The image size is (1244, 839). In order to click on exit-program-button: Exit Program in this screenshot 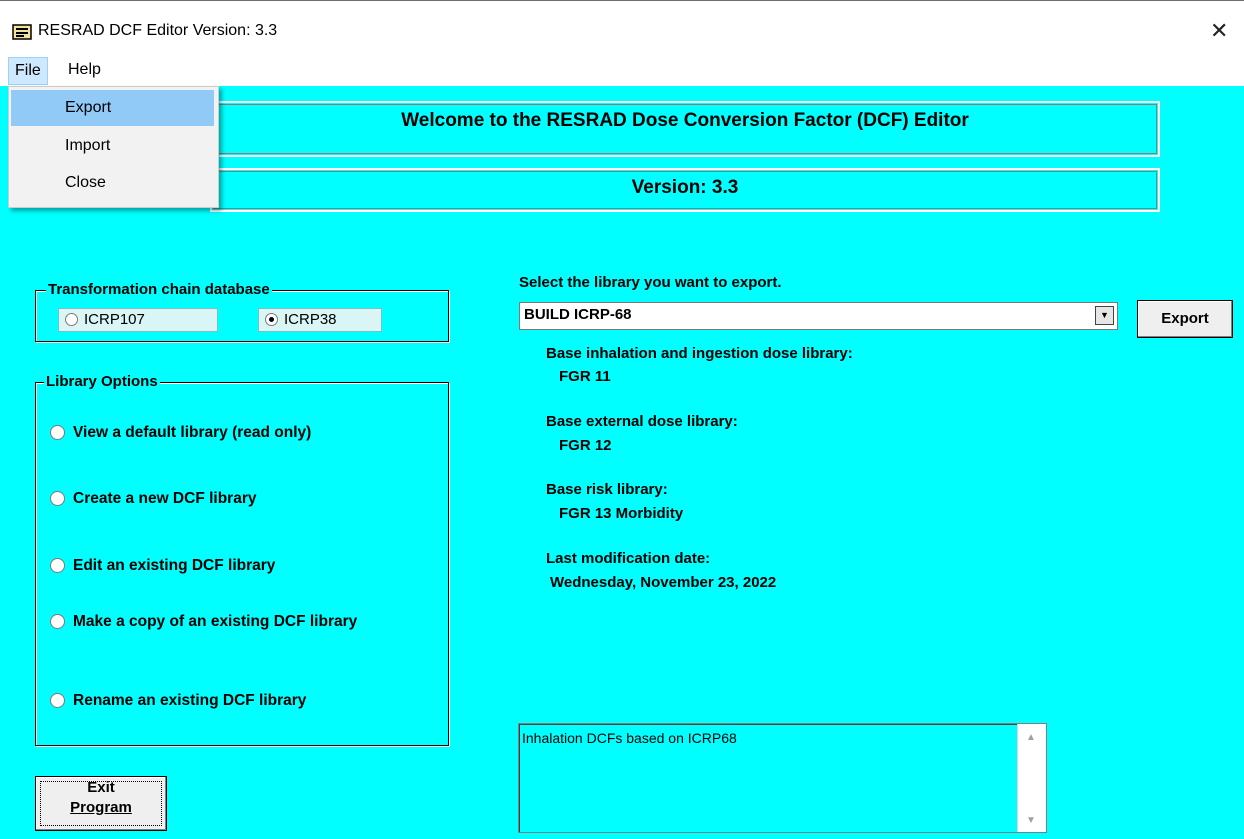, I will do `click(101, 803)`.